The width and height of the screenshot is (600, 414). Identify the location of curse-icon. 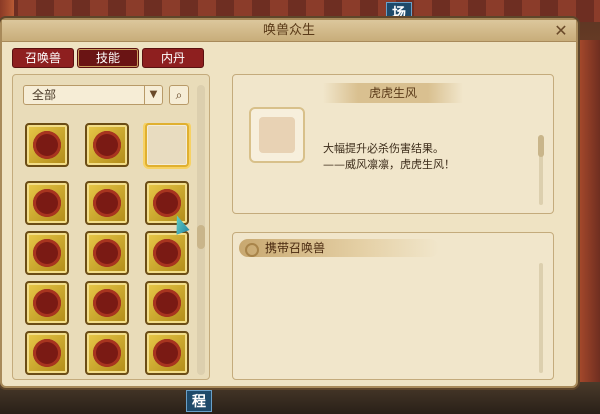
(167, 303).